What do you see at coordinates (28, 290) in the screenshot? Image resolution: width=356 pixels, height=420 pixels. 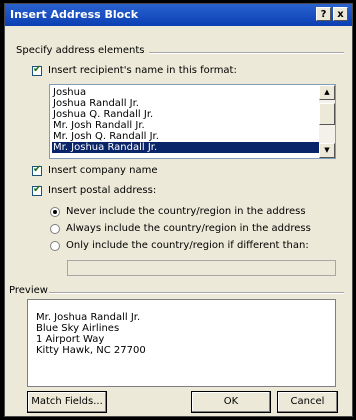 I see `preview-group-label: Preview` at bounding box center [28, 290].